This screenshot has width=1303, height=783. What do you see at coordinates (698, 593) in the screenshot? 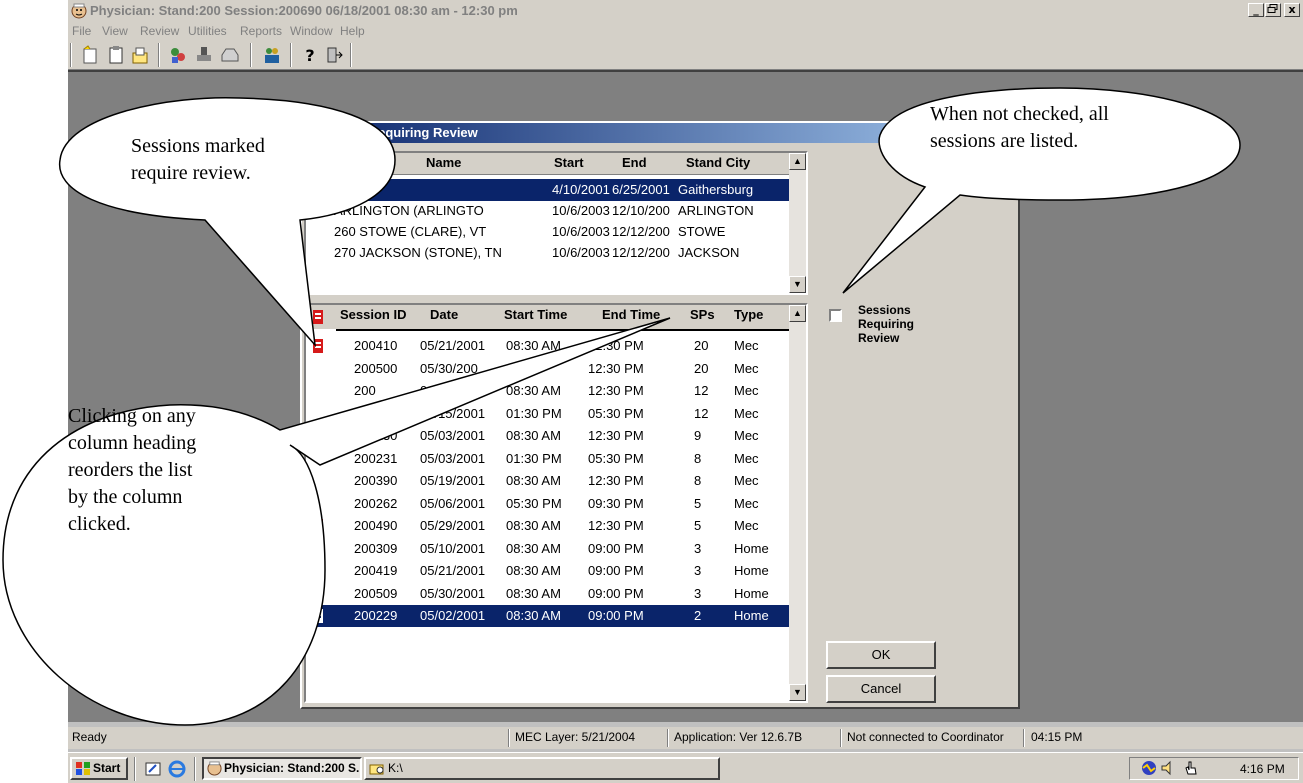
I see `session-cell-sps: 3` at bounding box center [698, 593].